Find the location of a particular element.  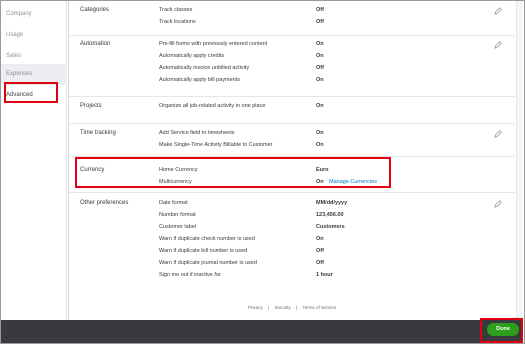

setting-label: Track locations is located at coordinates (177, 22).